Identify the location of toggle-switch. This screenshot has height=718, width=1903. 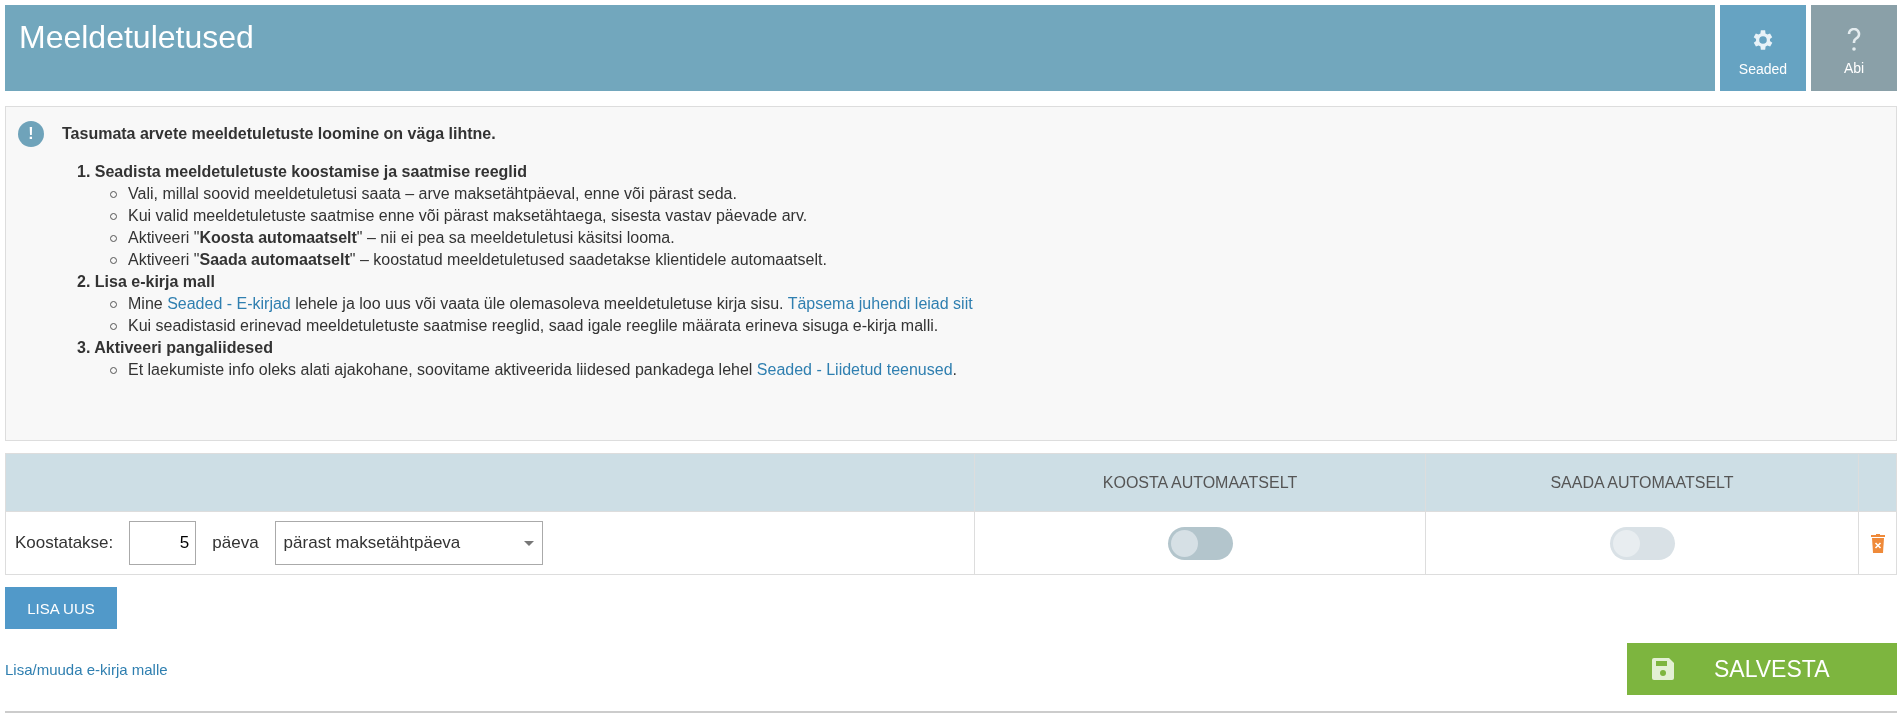
(1200, 543).